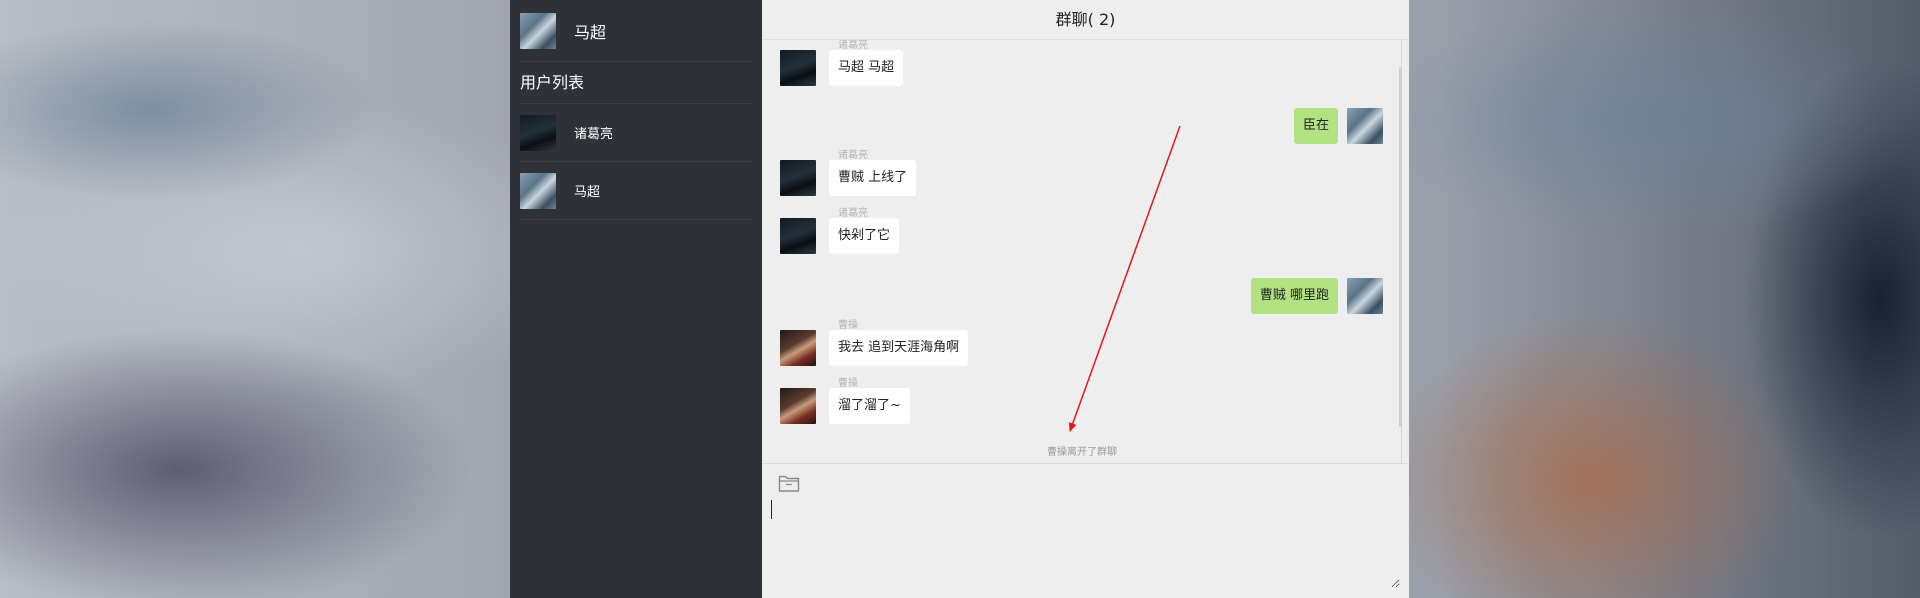  I want to click on folder-icon, so click(789, 483).